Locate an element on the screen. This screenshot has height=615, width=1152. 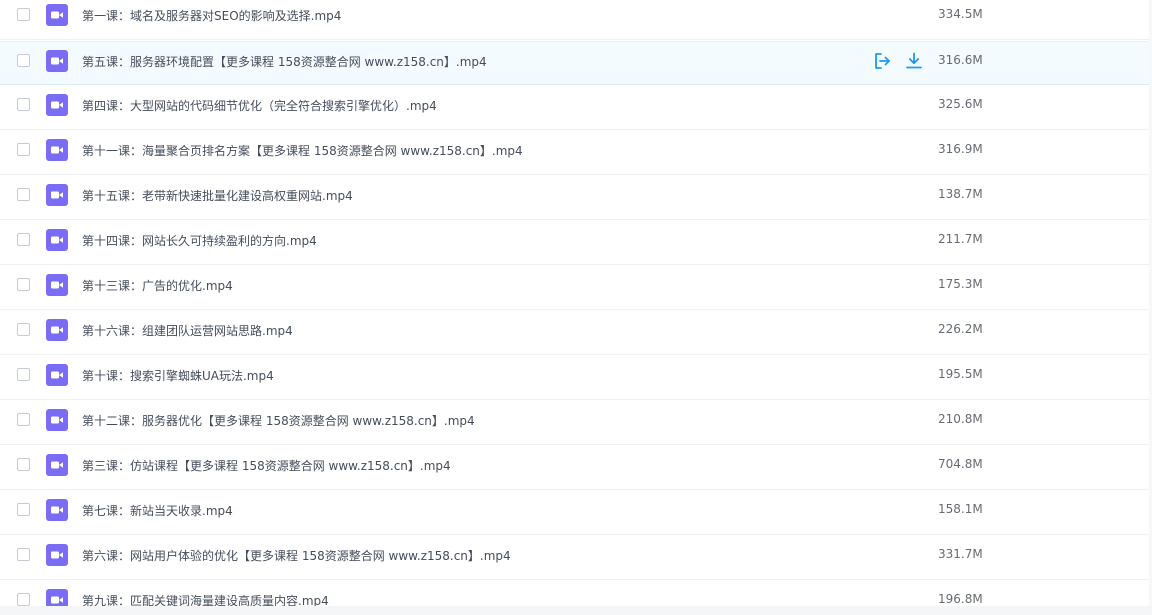
file-name-link: 第十三课：广告的优化.mp4 is located at coordinates (157, 285).